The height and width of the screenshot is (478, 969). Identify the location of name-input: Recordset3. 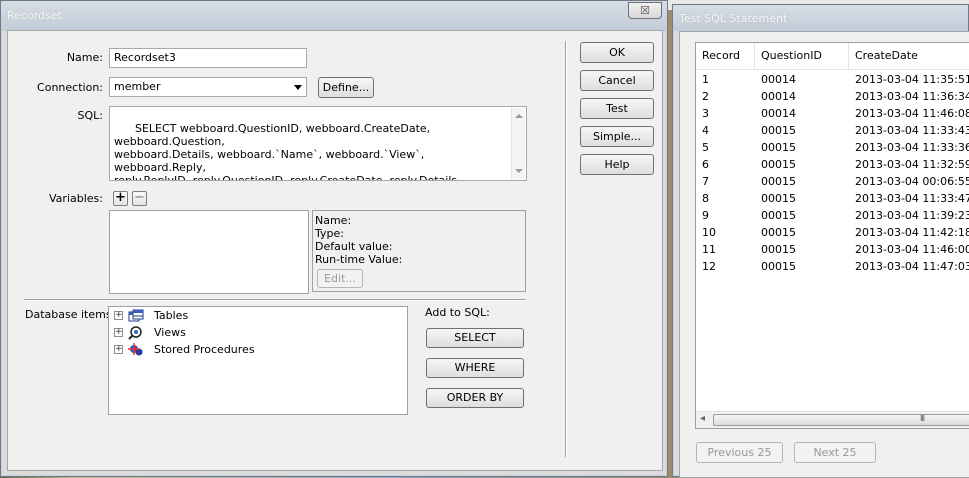
(208, 58).